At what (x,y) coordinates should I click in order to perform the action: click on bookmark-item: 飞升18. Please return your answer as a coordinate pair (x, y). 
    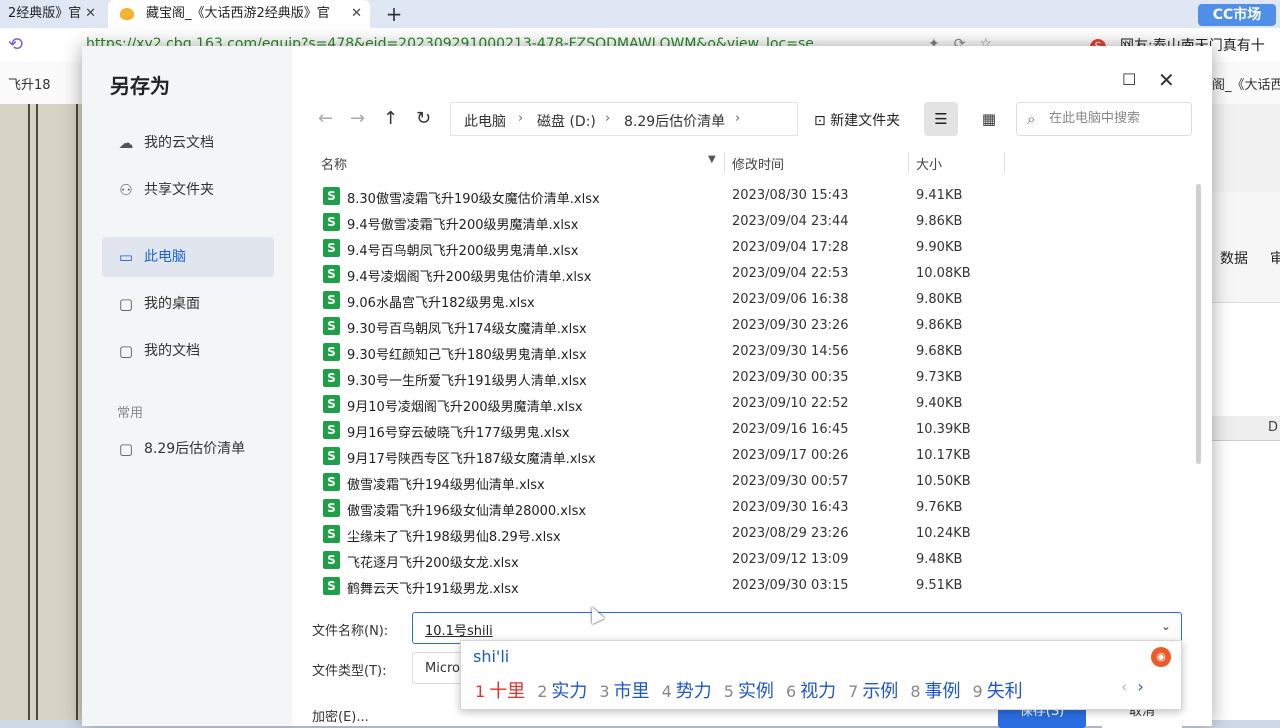
    Looking at the image, I should click on (29, 83).